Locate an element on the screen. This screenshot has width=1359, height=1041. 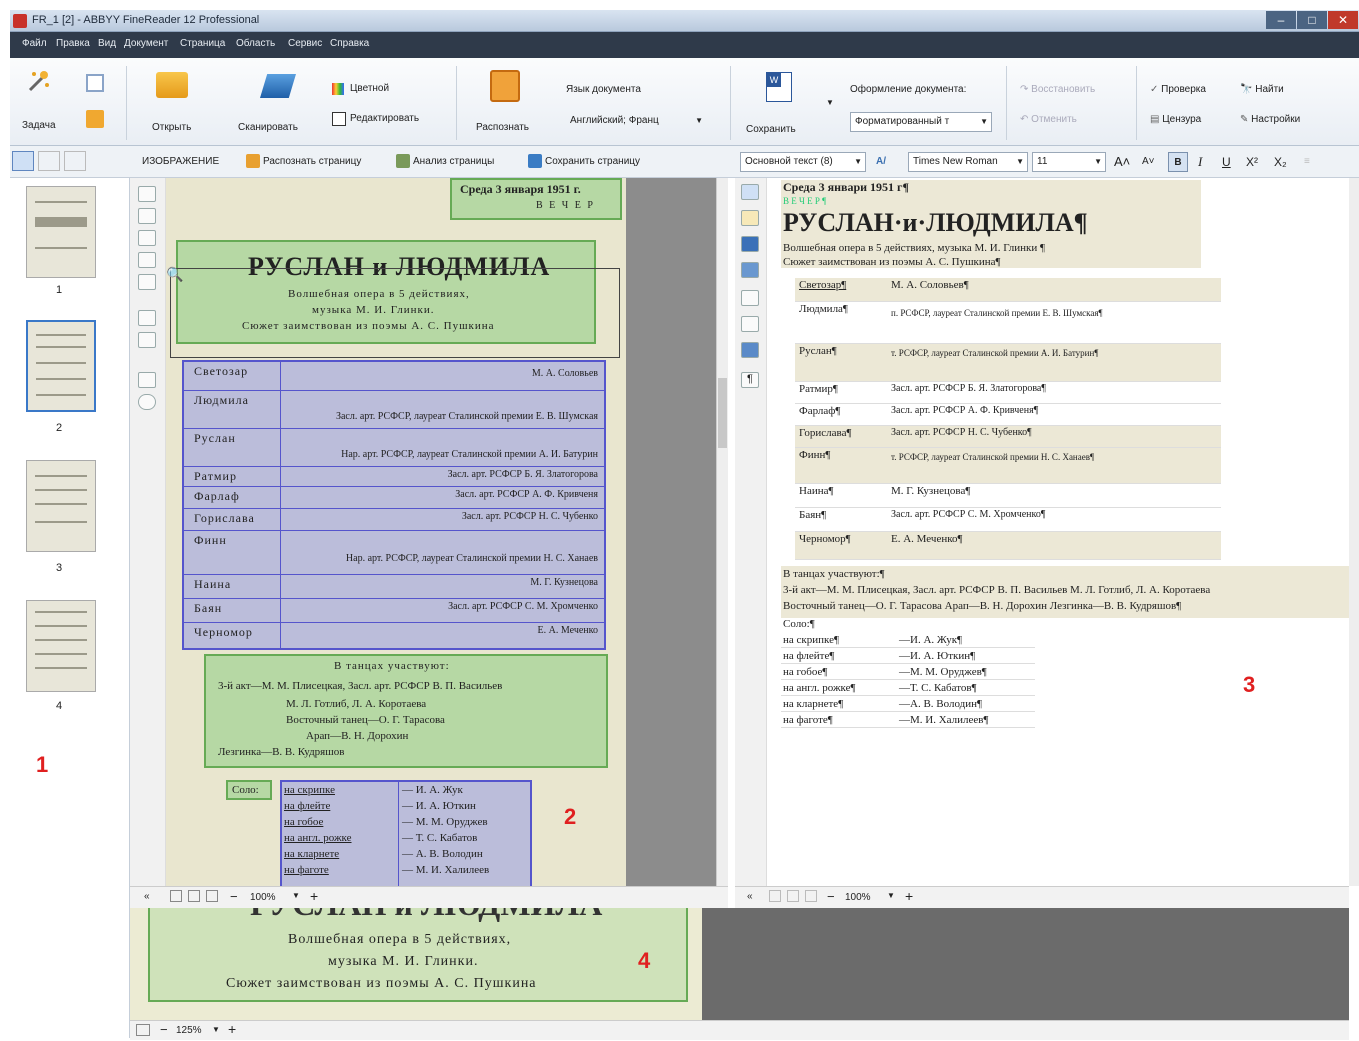
comment-tool-icon is located at coordinates (750, 298).